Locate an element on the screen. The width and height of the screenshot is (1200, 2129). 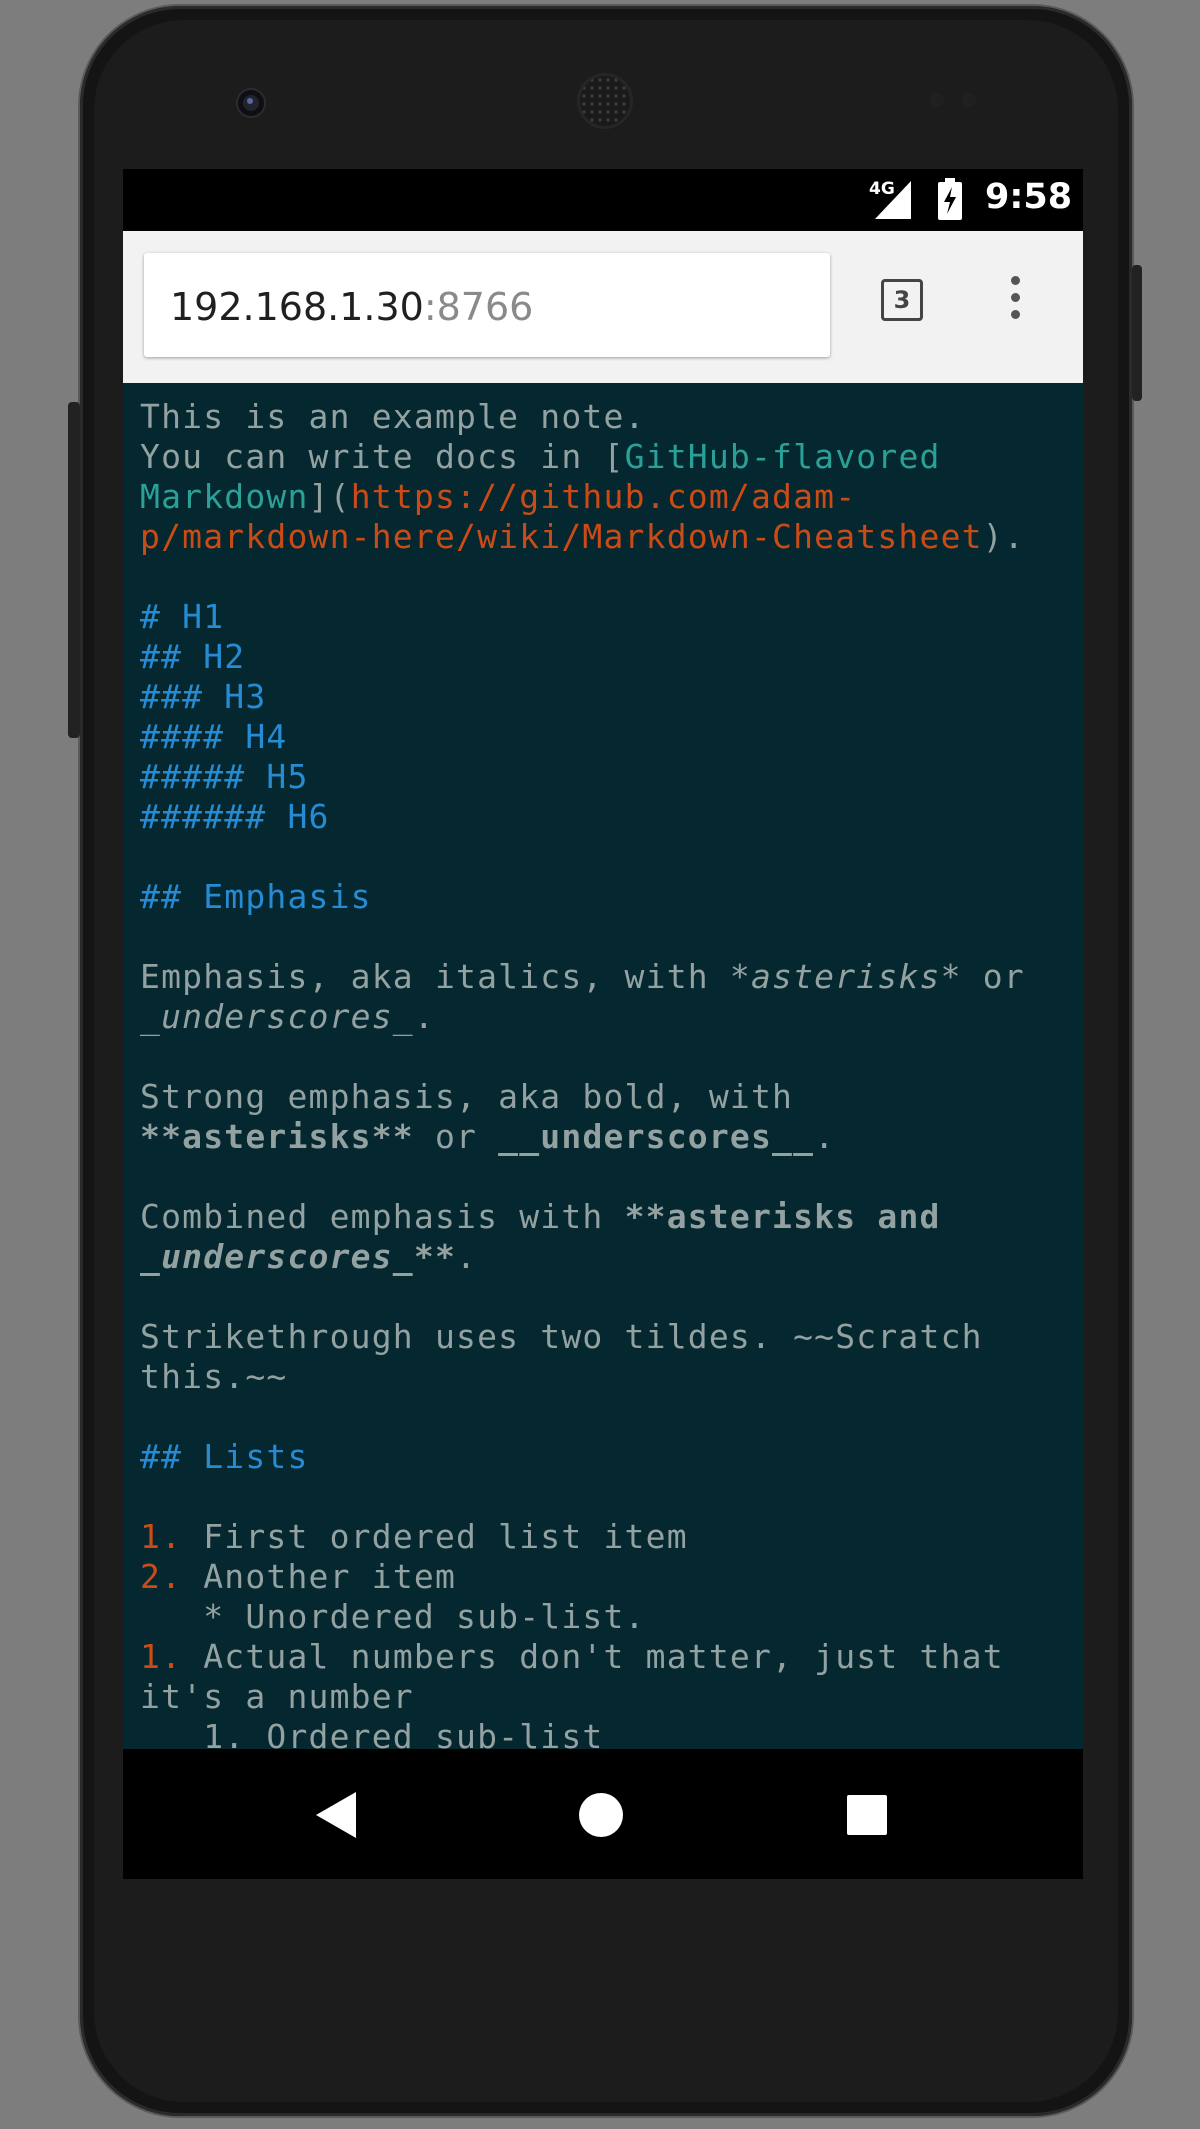
editor-line: Markdown](https://github.com/adam- is located at coordinates (582, 497).